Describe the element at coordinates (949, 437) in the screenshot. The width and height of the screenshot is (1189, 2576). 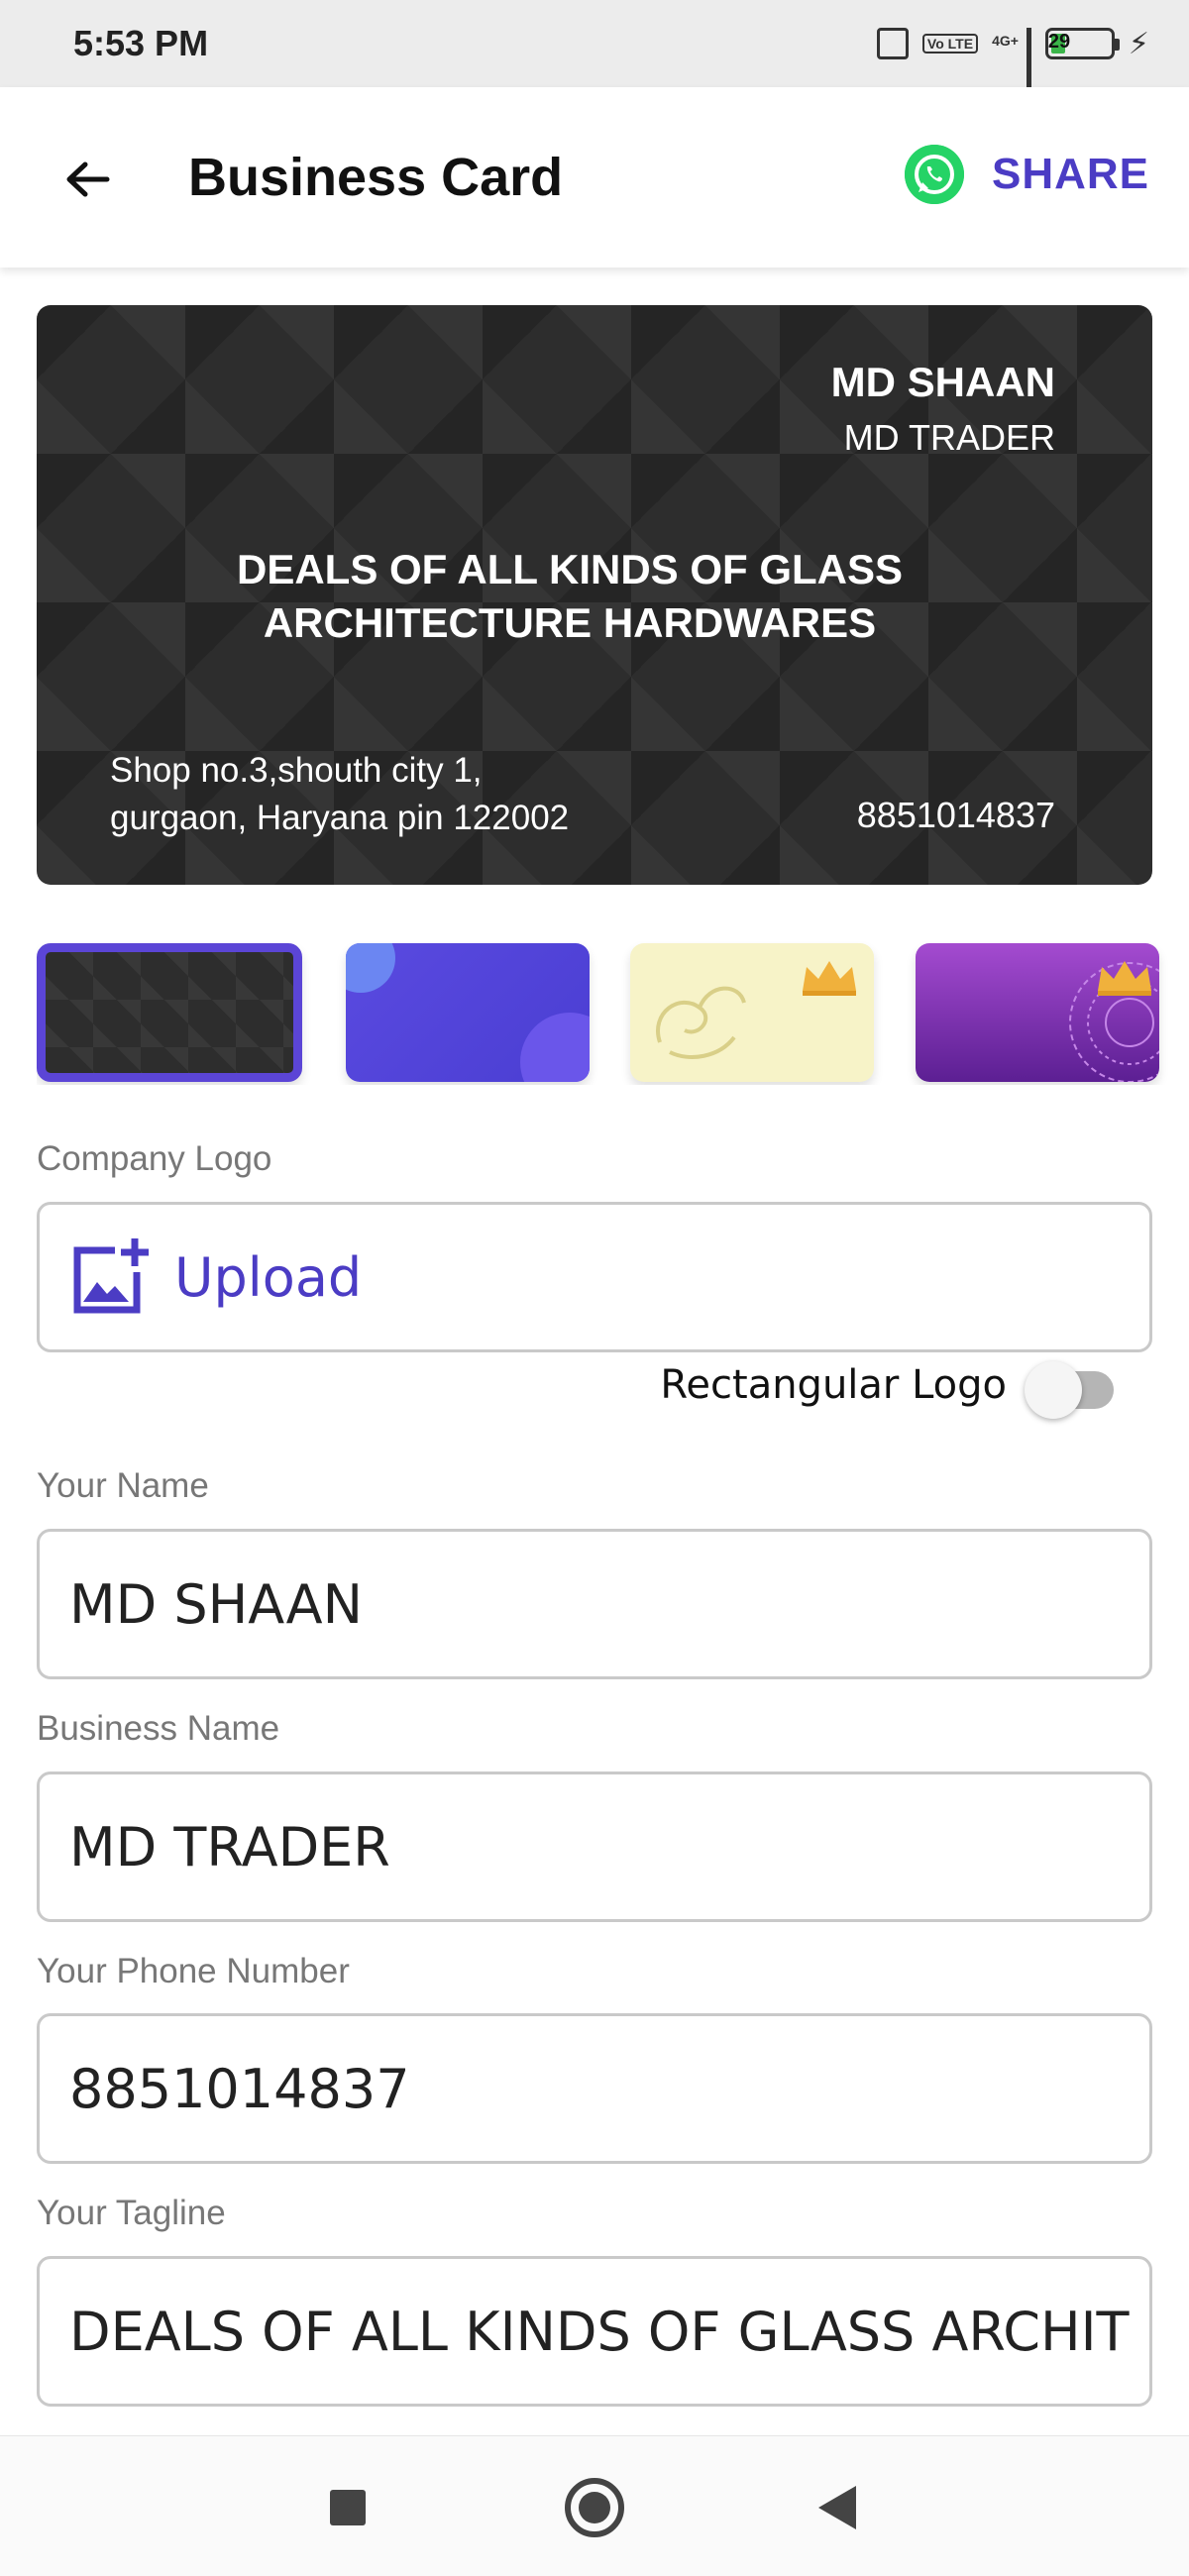
I see `card-business-name: MD TRADER` at that location.